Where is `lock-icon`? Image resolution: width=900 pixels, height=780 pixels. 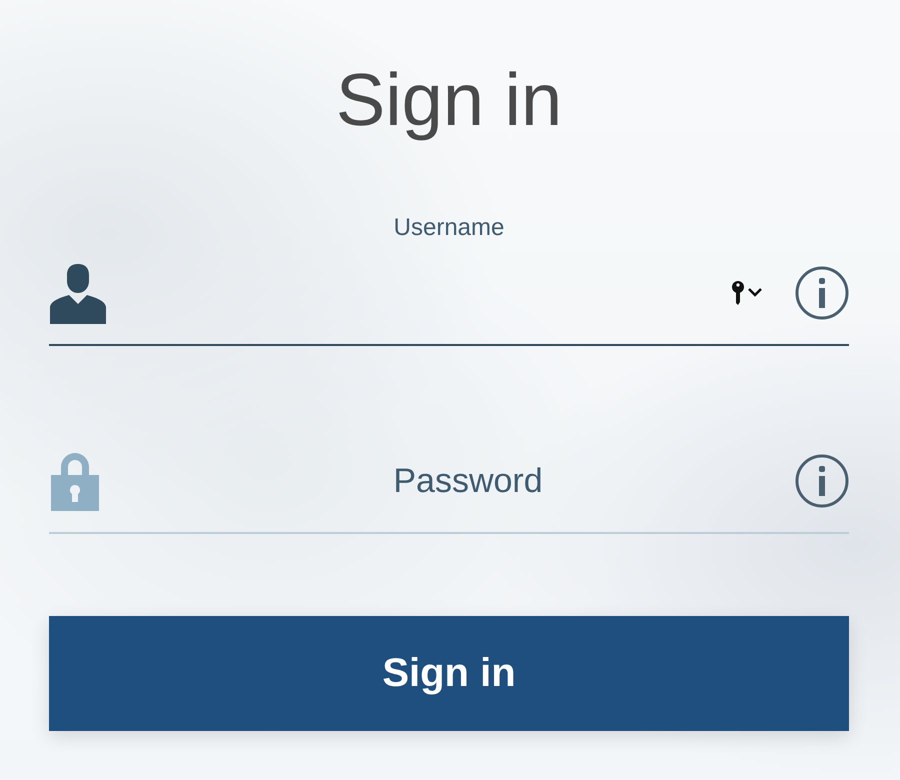
lock-icon is located at coordinates (75, 481).